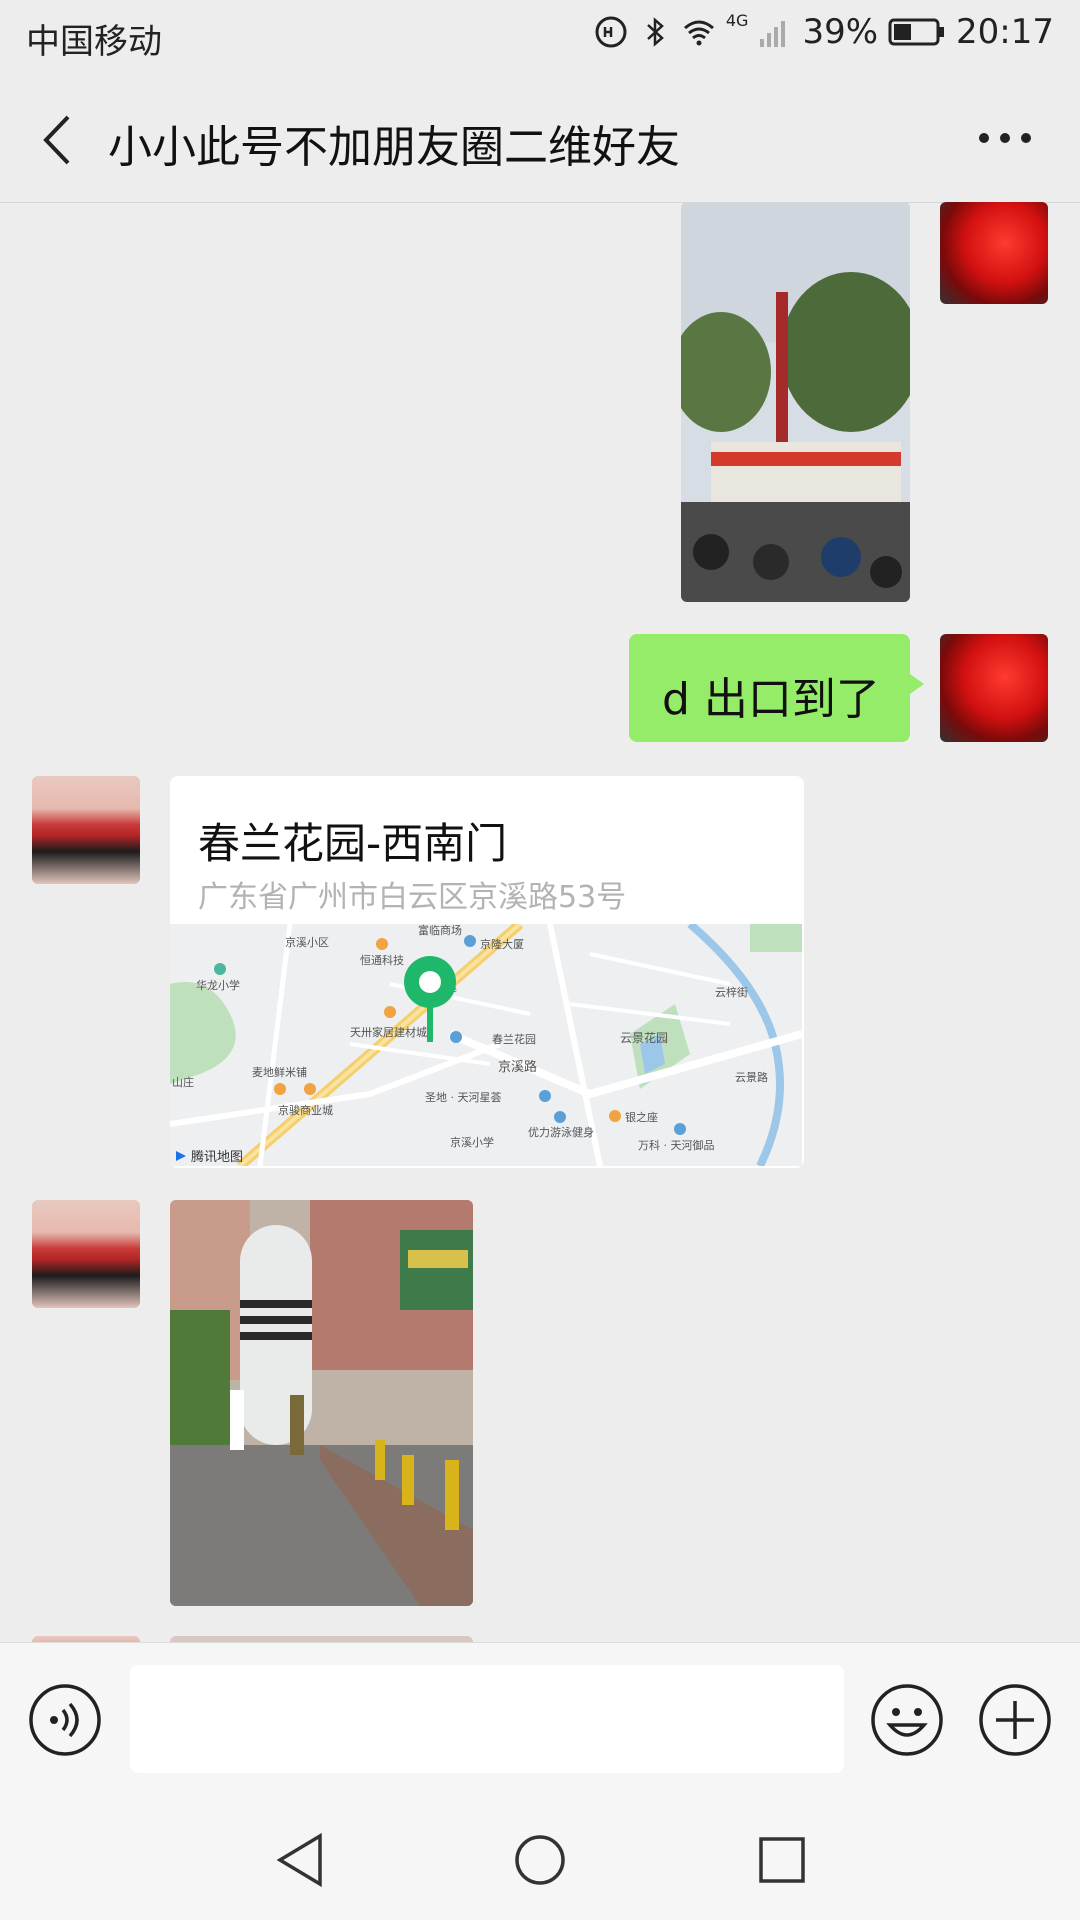 The width and height of the screenshot is (1080, 1920). What do you see at coordinates (611, 32) in the screenshot?
I see `hd-call-icon` at bounding box center [611, 32].